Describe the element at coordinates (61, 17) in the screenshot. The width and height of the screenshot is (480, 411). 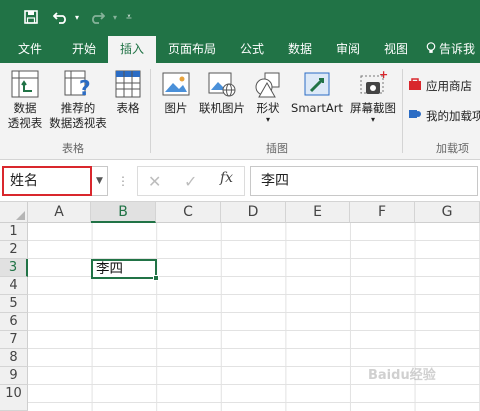
I see `undo-icon` at that location.